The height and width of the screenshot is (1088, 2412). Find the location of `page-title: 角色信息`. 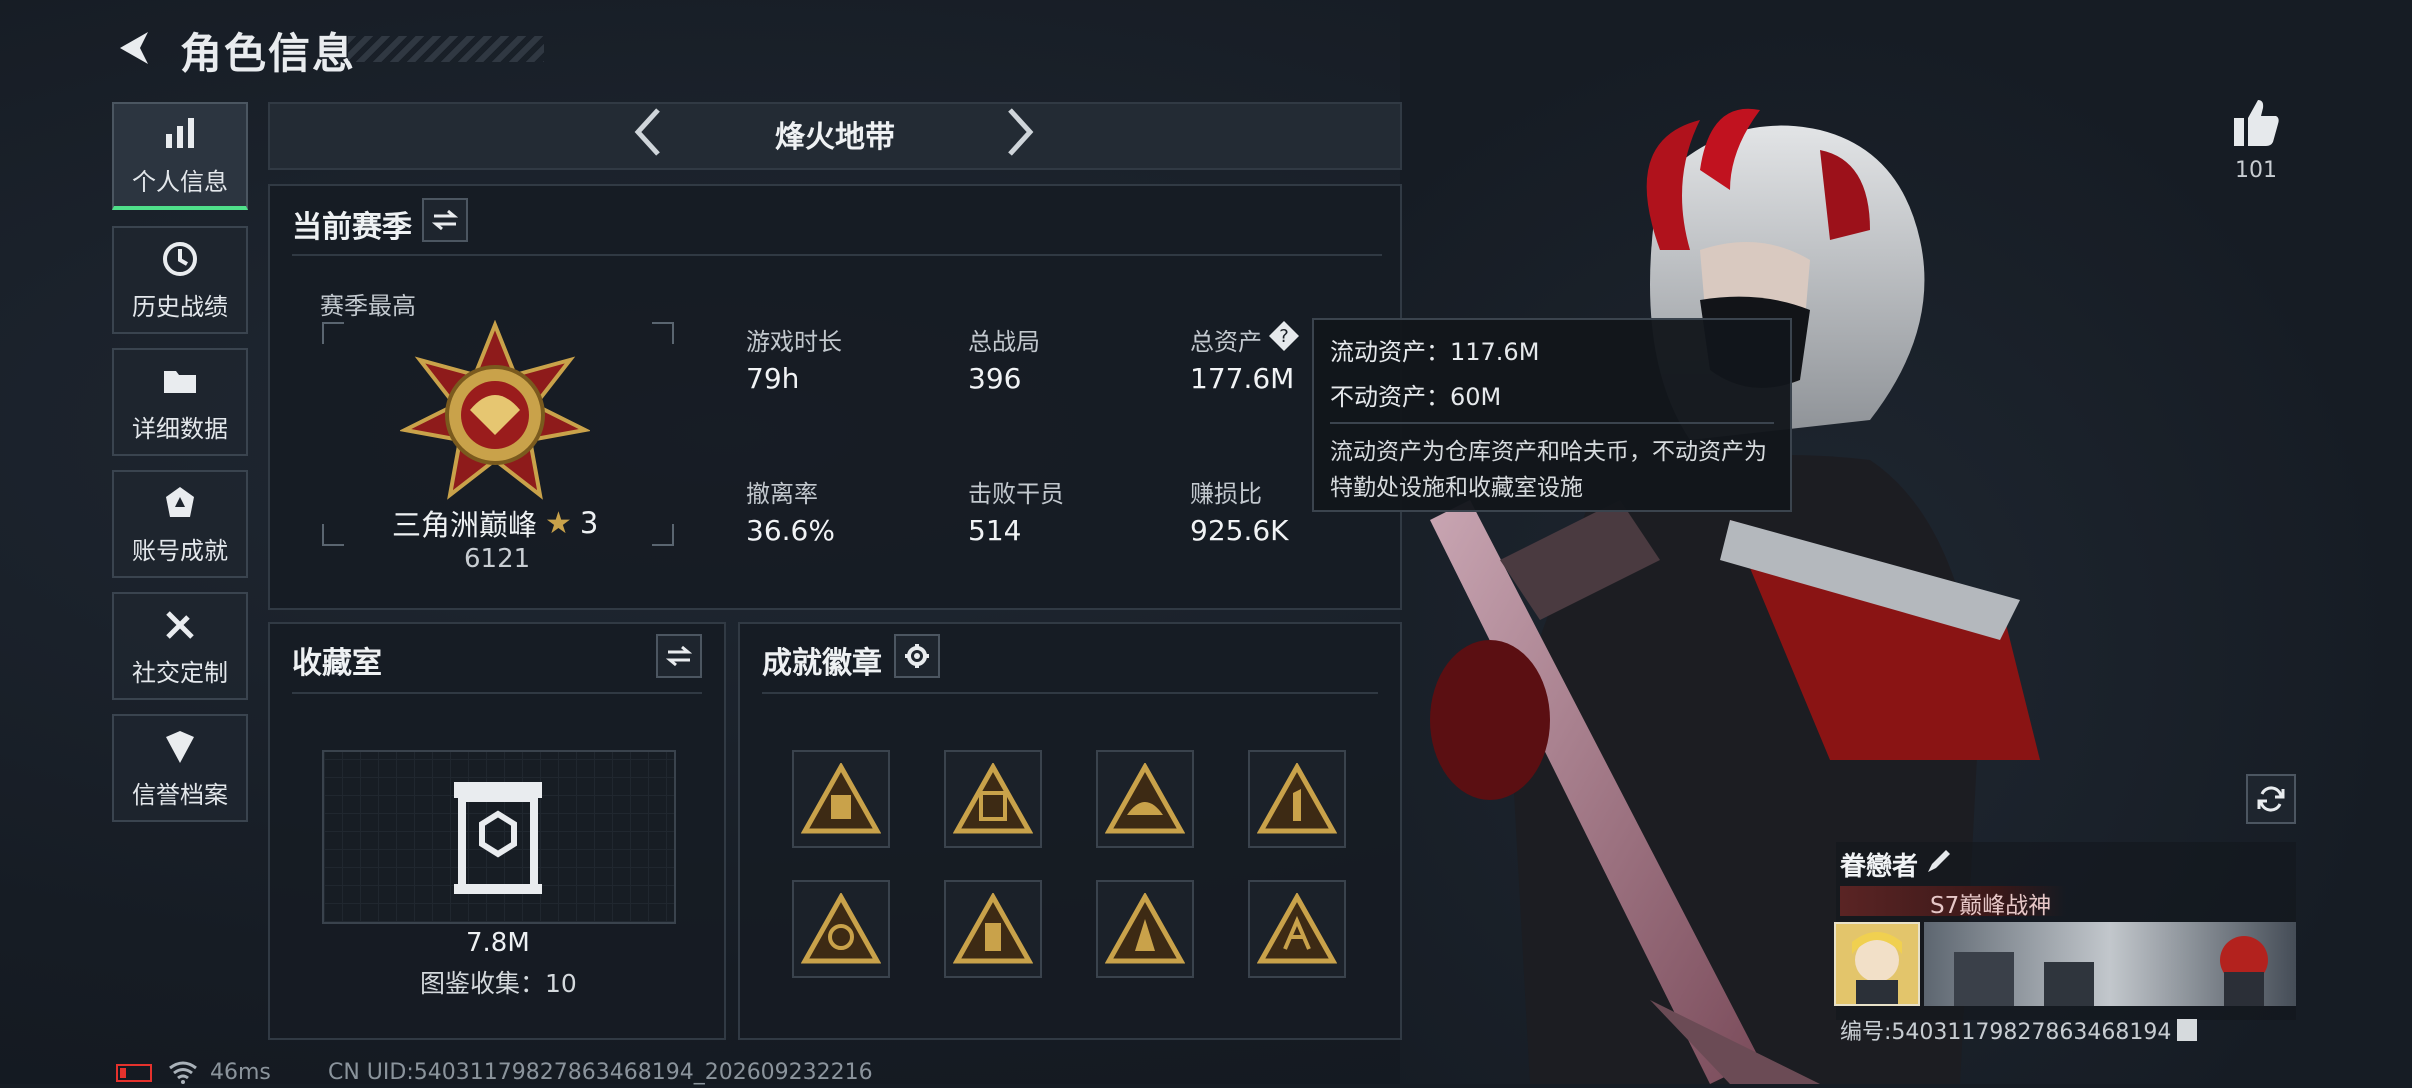

page-title: 角色信息 is located at coordinates (268, 53).